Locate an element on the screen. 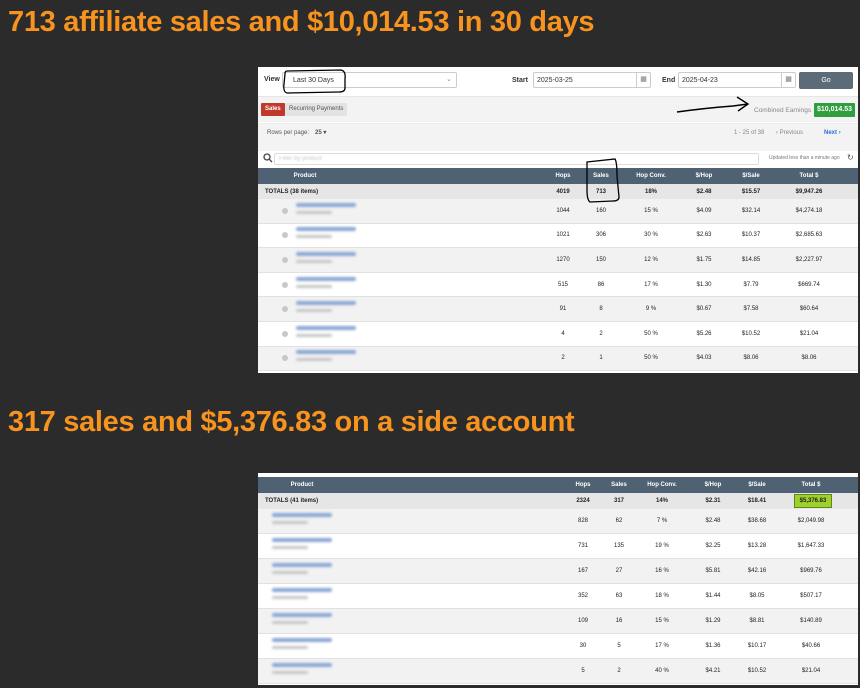 The width and height of the screenshot is (860, 688). view-select-circle is located at coordinates (314, 81).